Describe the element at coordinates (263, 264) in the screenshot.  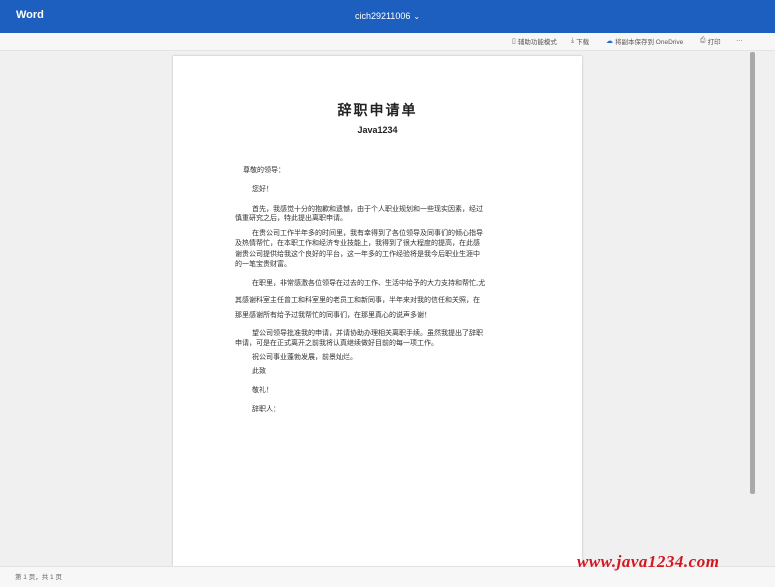
I see `body-line: 的一笔宝贵财富。` at that location.